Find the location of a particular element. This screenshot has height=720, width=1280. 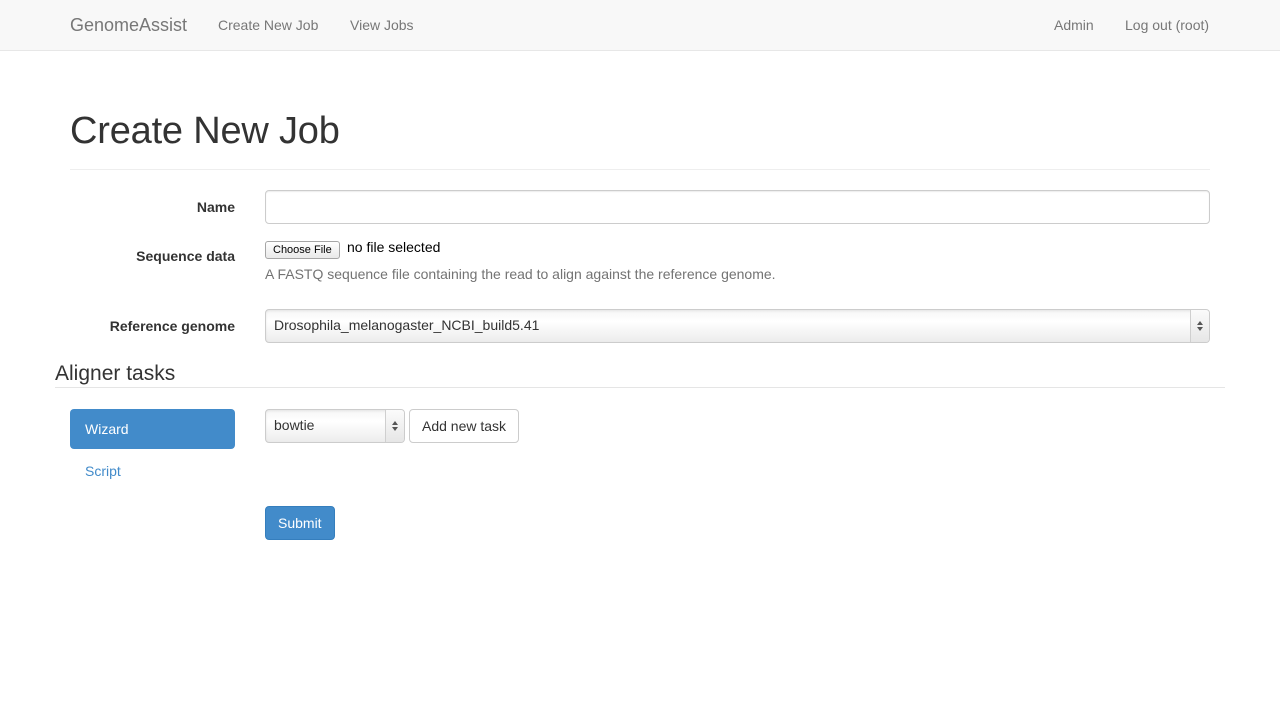

header-divider is located at coordinates (640, 169).